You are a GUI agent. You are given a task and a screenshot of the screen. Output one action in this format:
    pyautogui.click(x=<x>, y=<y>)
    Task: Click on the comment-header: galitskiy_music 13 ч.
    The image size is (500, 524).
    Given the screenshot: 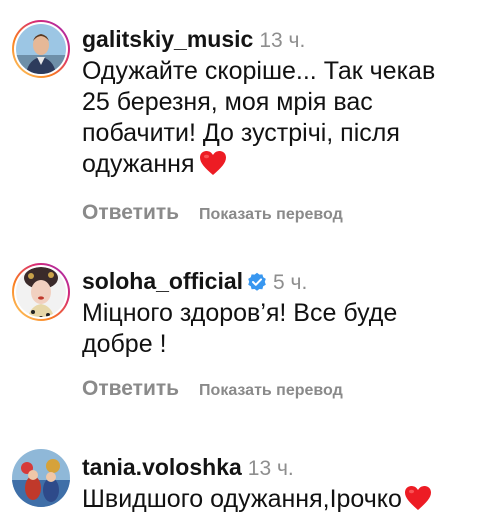 What is the action you would take?
    pyautogui.click(x=287, y=39)
    